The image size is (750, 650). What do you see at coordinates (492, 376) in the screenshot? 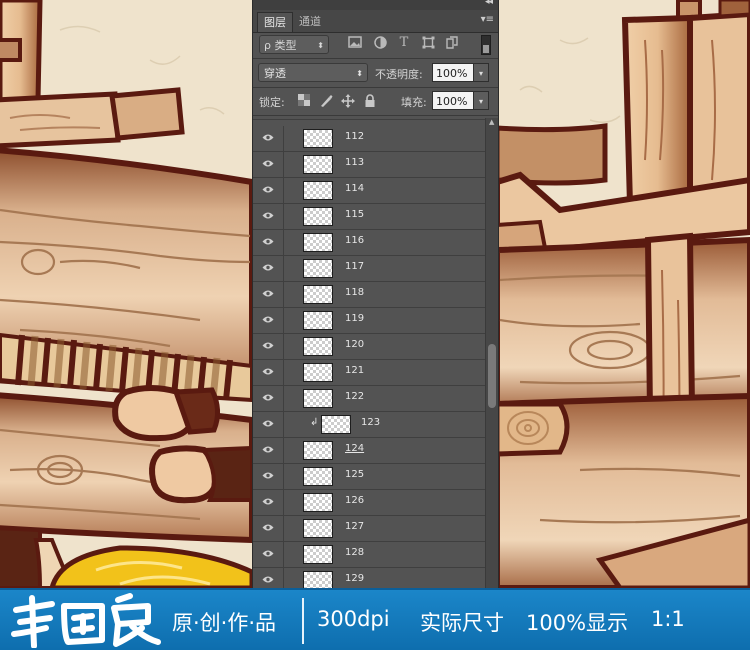
I see `scrollbar-thumb` at bounding box center [492, 376].